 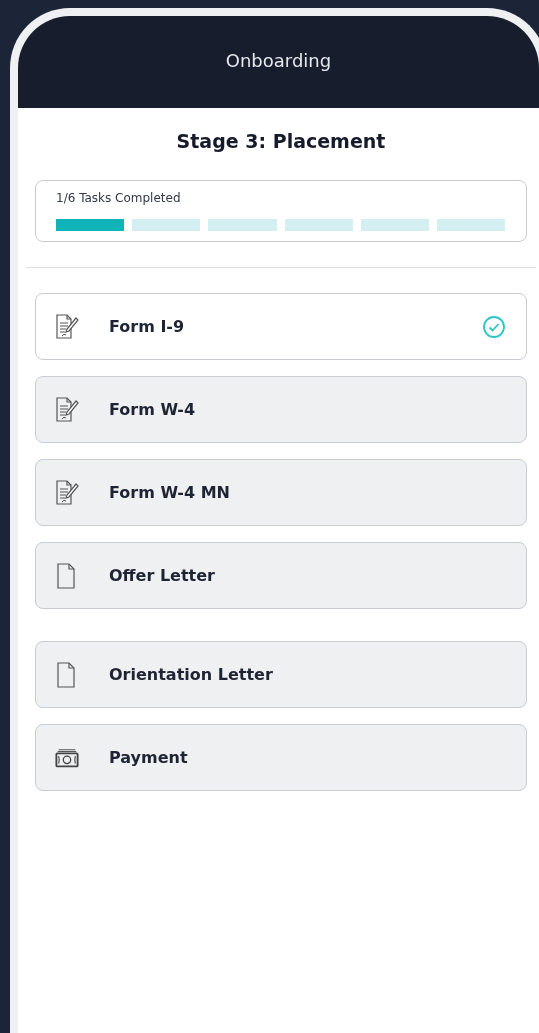 I want to click on task-item: Offer Letter, so click(x=281, y=575).